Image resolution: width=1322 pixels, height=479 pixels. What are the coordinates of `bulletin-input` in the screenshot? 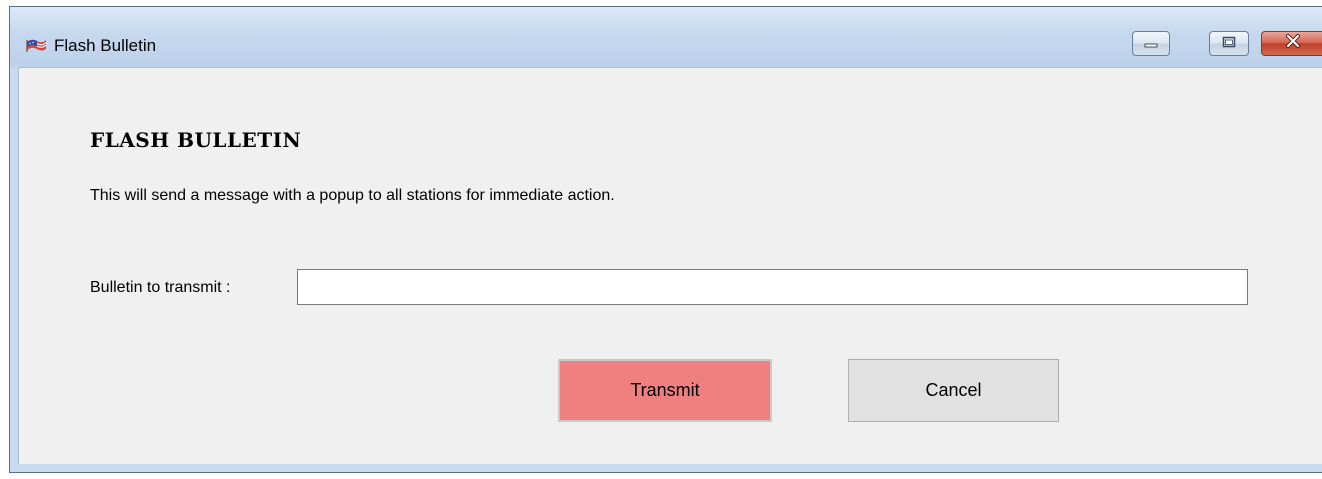 It's located at (772, 287).